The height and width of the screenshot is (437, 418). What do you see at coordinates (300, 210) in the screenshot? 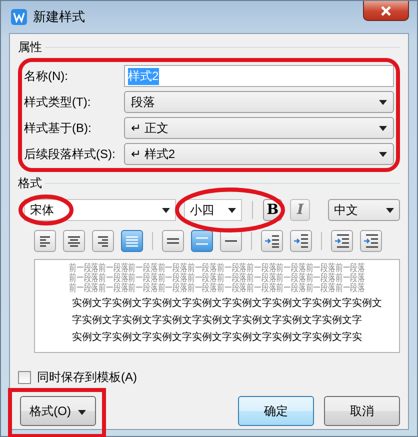
I see `italic-button: I` at bounding box center [300, 210].